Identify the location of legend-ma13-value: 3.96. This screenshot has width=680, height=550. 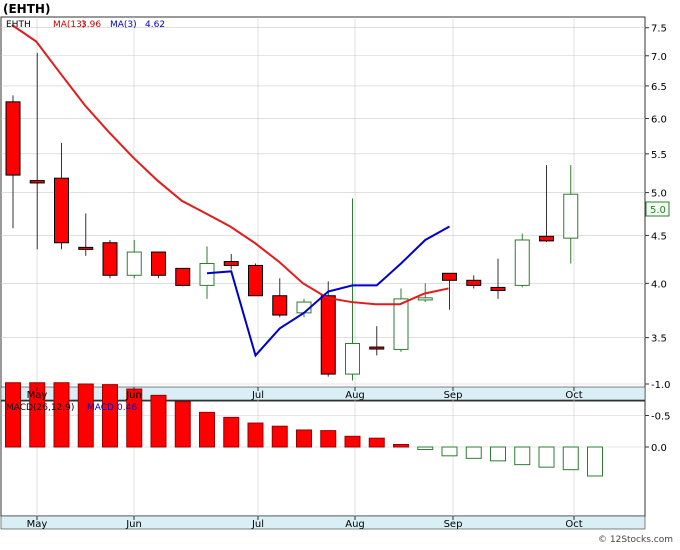
(91, 25).